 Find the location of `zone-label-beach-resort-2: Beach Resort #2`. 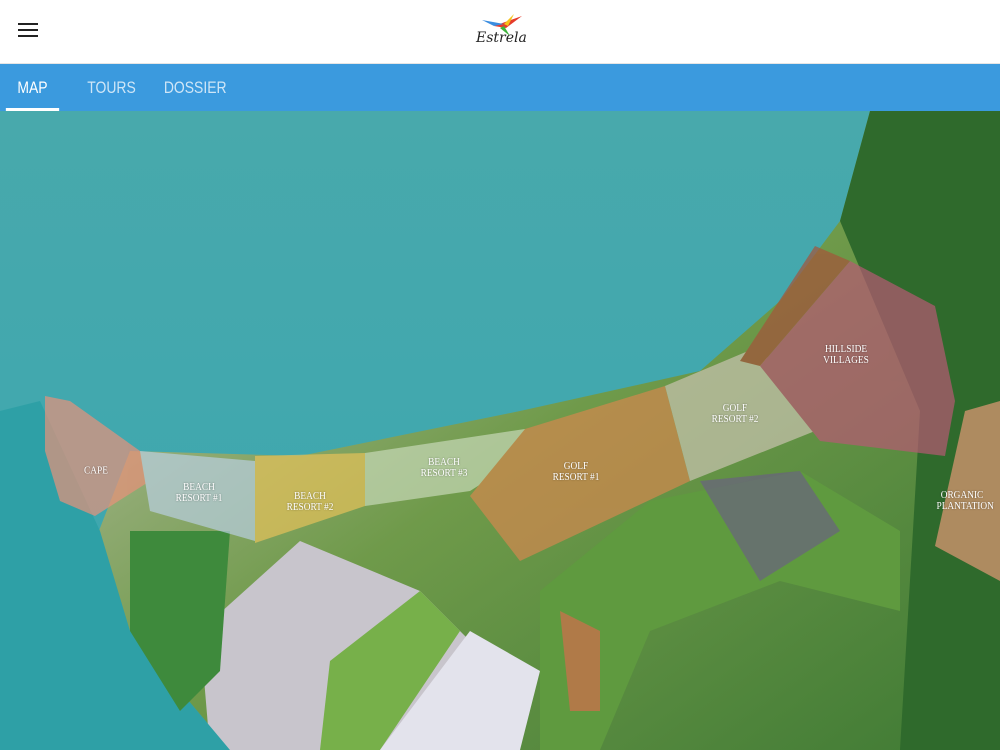

zone-label-beach-resort-2: Beach Resort #2 is located at coordinates (310, 502).